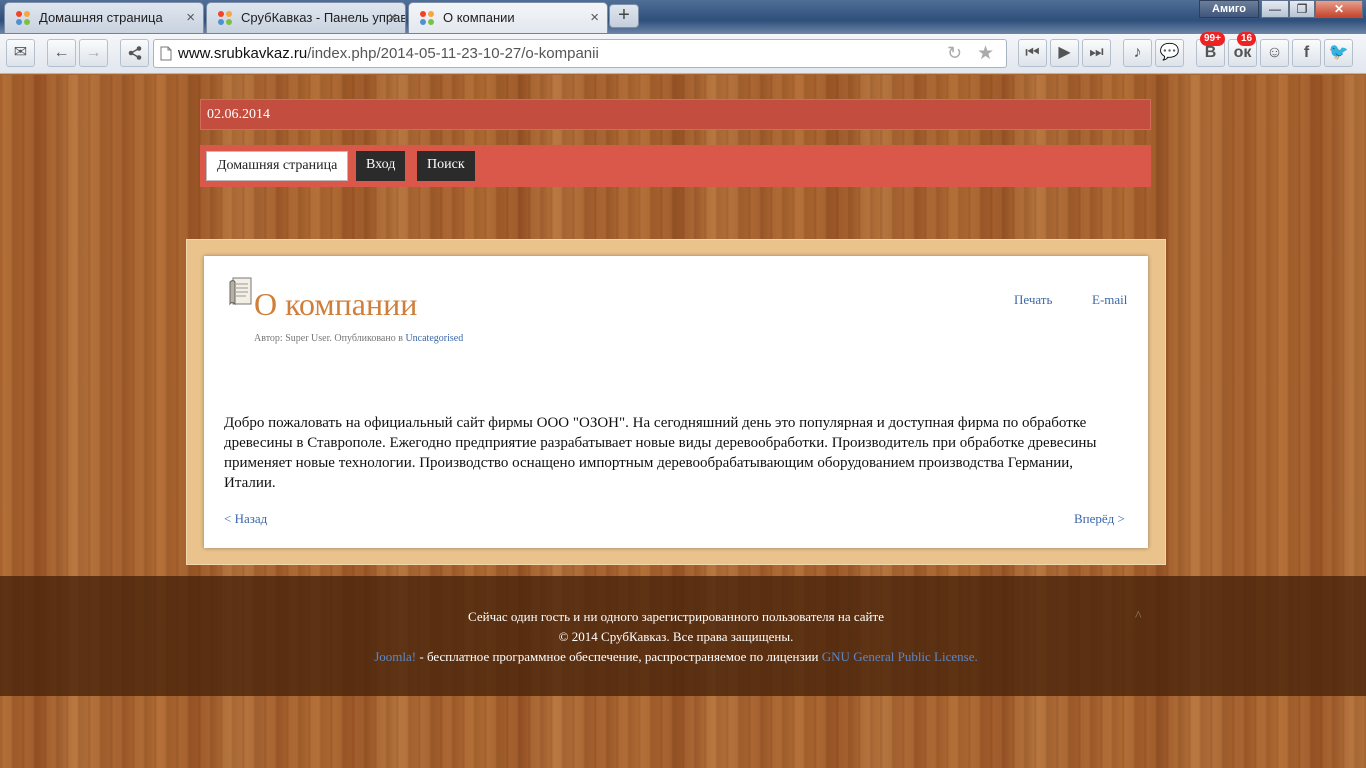 This screenshot has height=768, width=1366. What do you see at coordinates (434, 338) in the screenshot?
I see `category-link: Uncategorised` at bounding box center [434, 338].